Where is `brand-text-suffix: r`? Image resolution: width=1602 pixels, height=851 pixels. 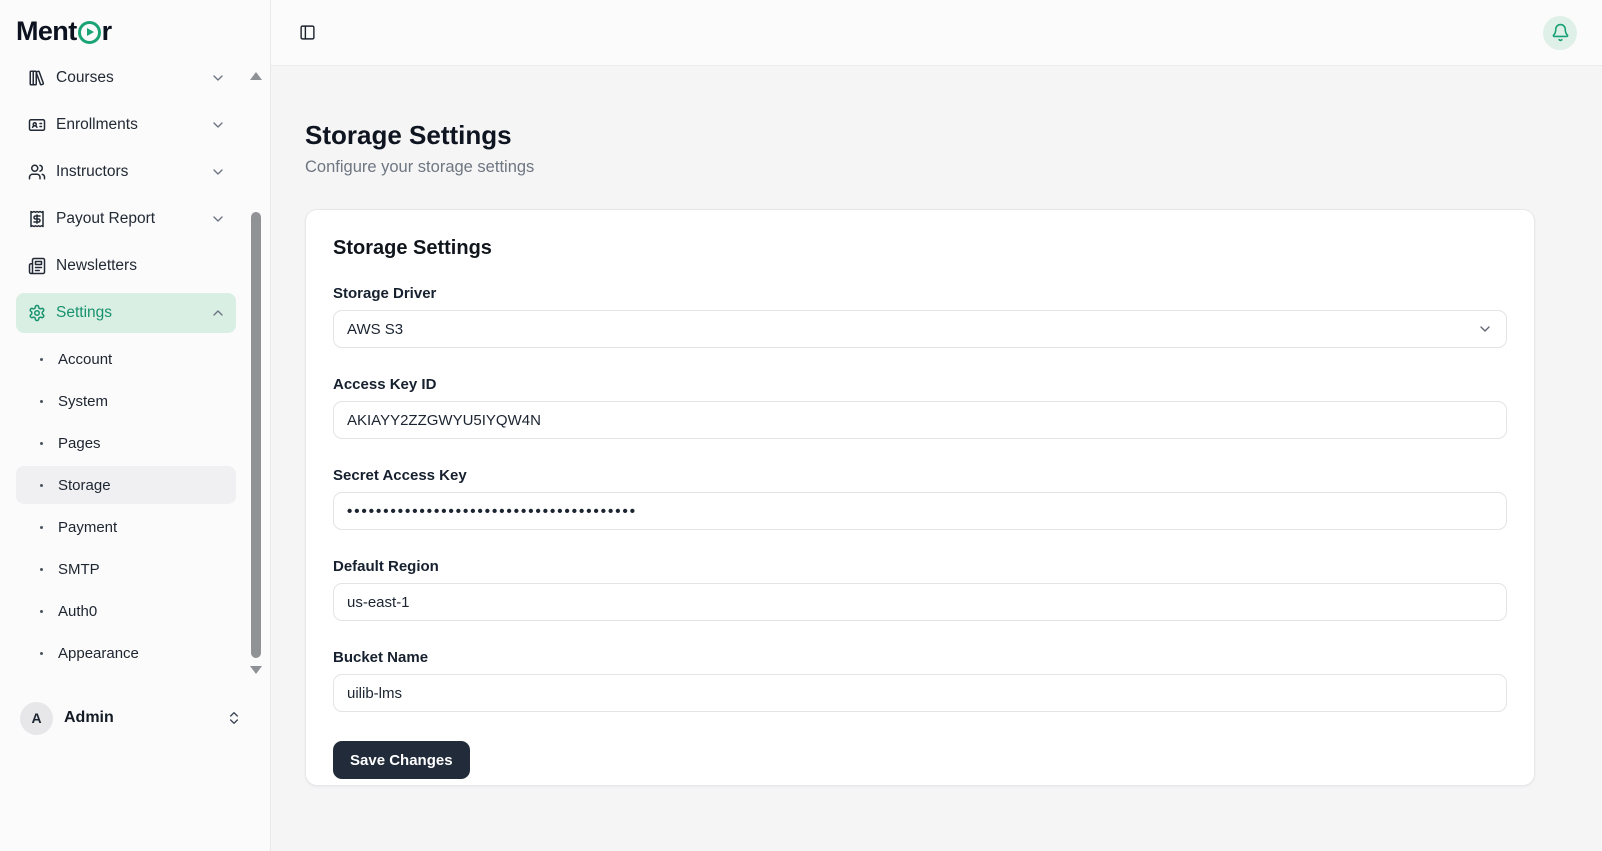
brand-text-suffix: r is located at coordinates (107, 30).